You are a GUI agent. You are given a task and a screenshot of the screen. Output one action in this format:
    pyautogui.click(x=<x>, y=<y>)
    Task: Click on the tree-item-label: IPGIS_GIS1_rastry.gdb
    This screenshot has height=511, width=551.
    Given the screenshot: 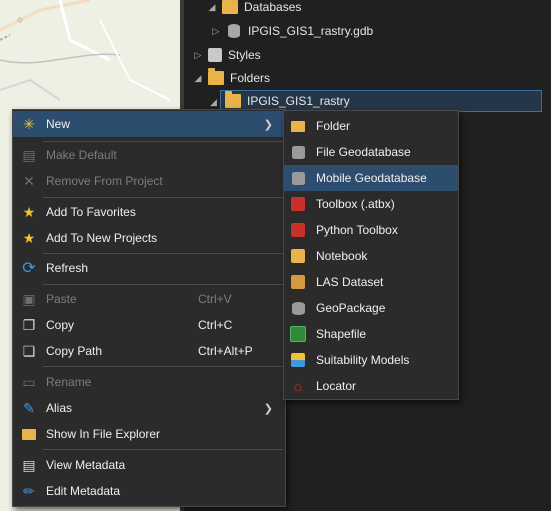 What is the action you would take?
    pyautogui.click(x=311, y=31)
    